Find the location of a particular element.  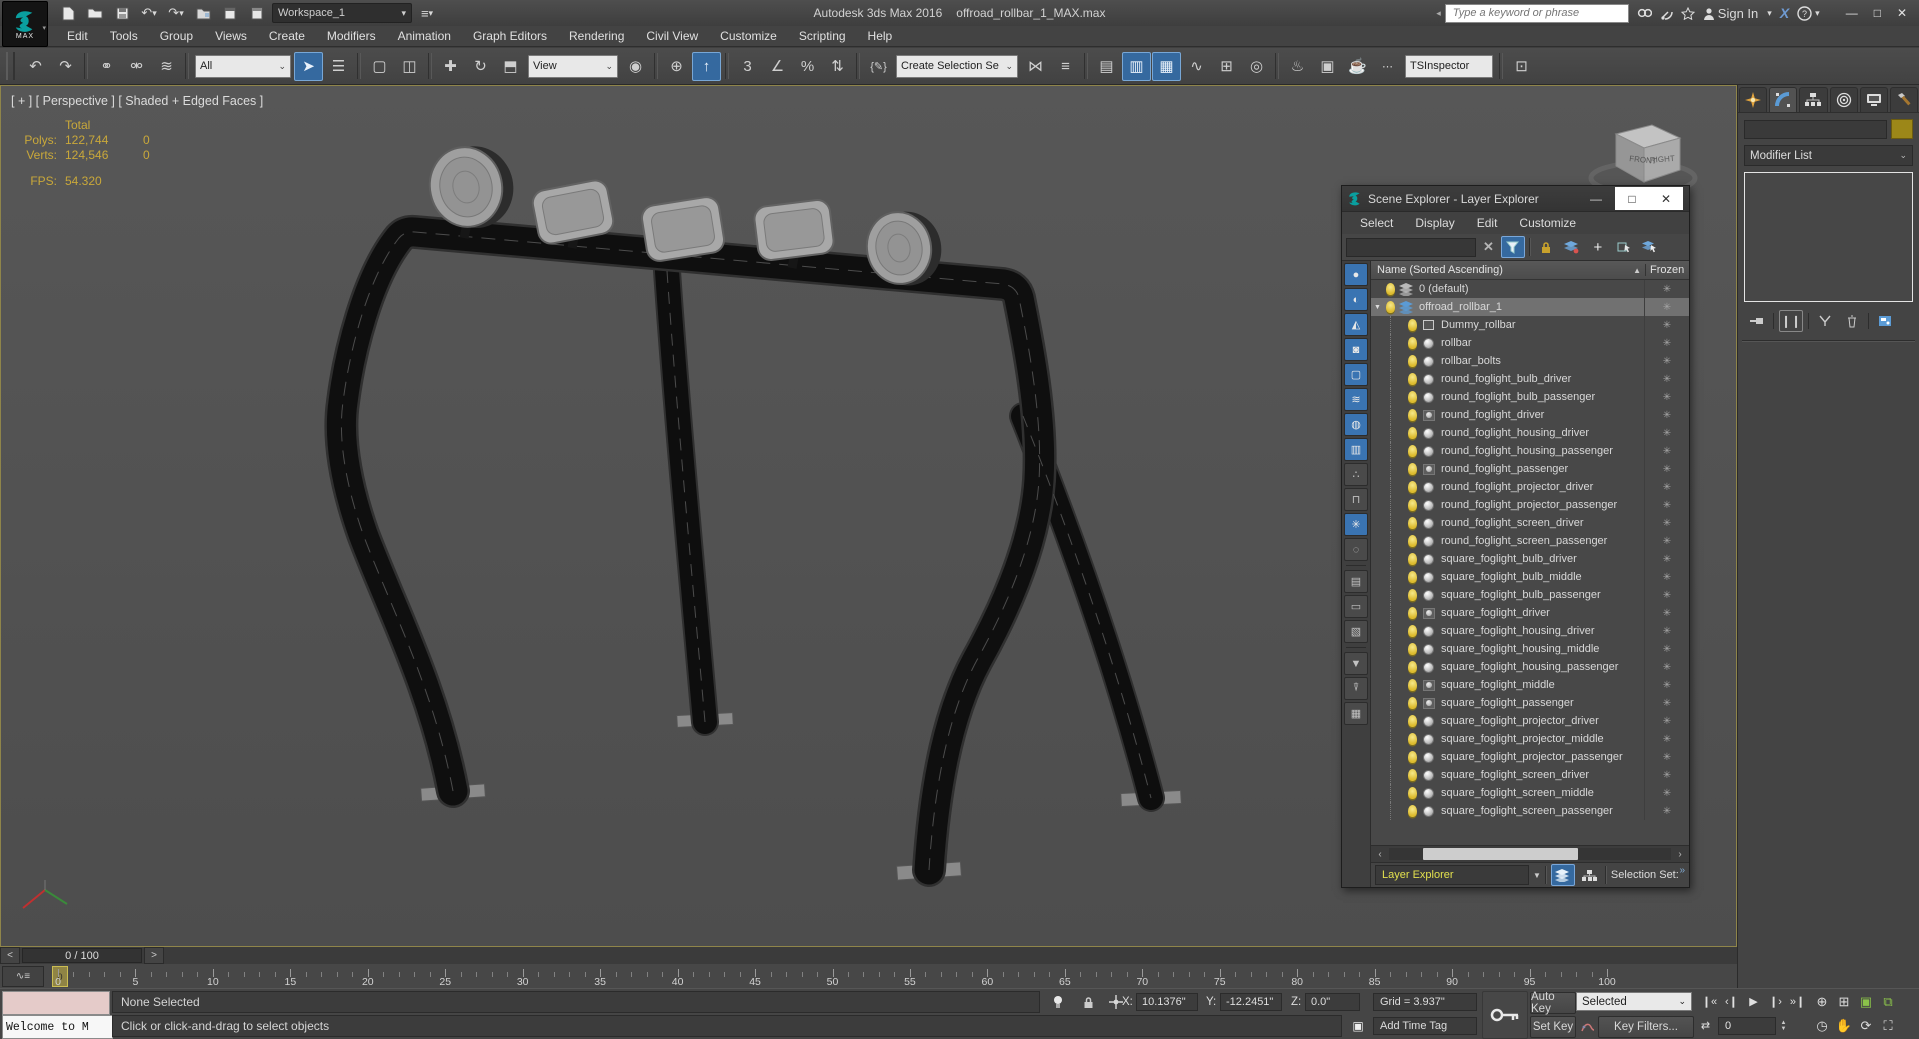

spinner-snap-toggle: ⇅ is located at coordinates (837, 66).